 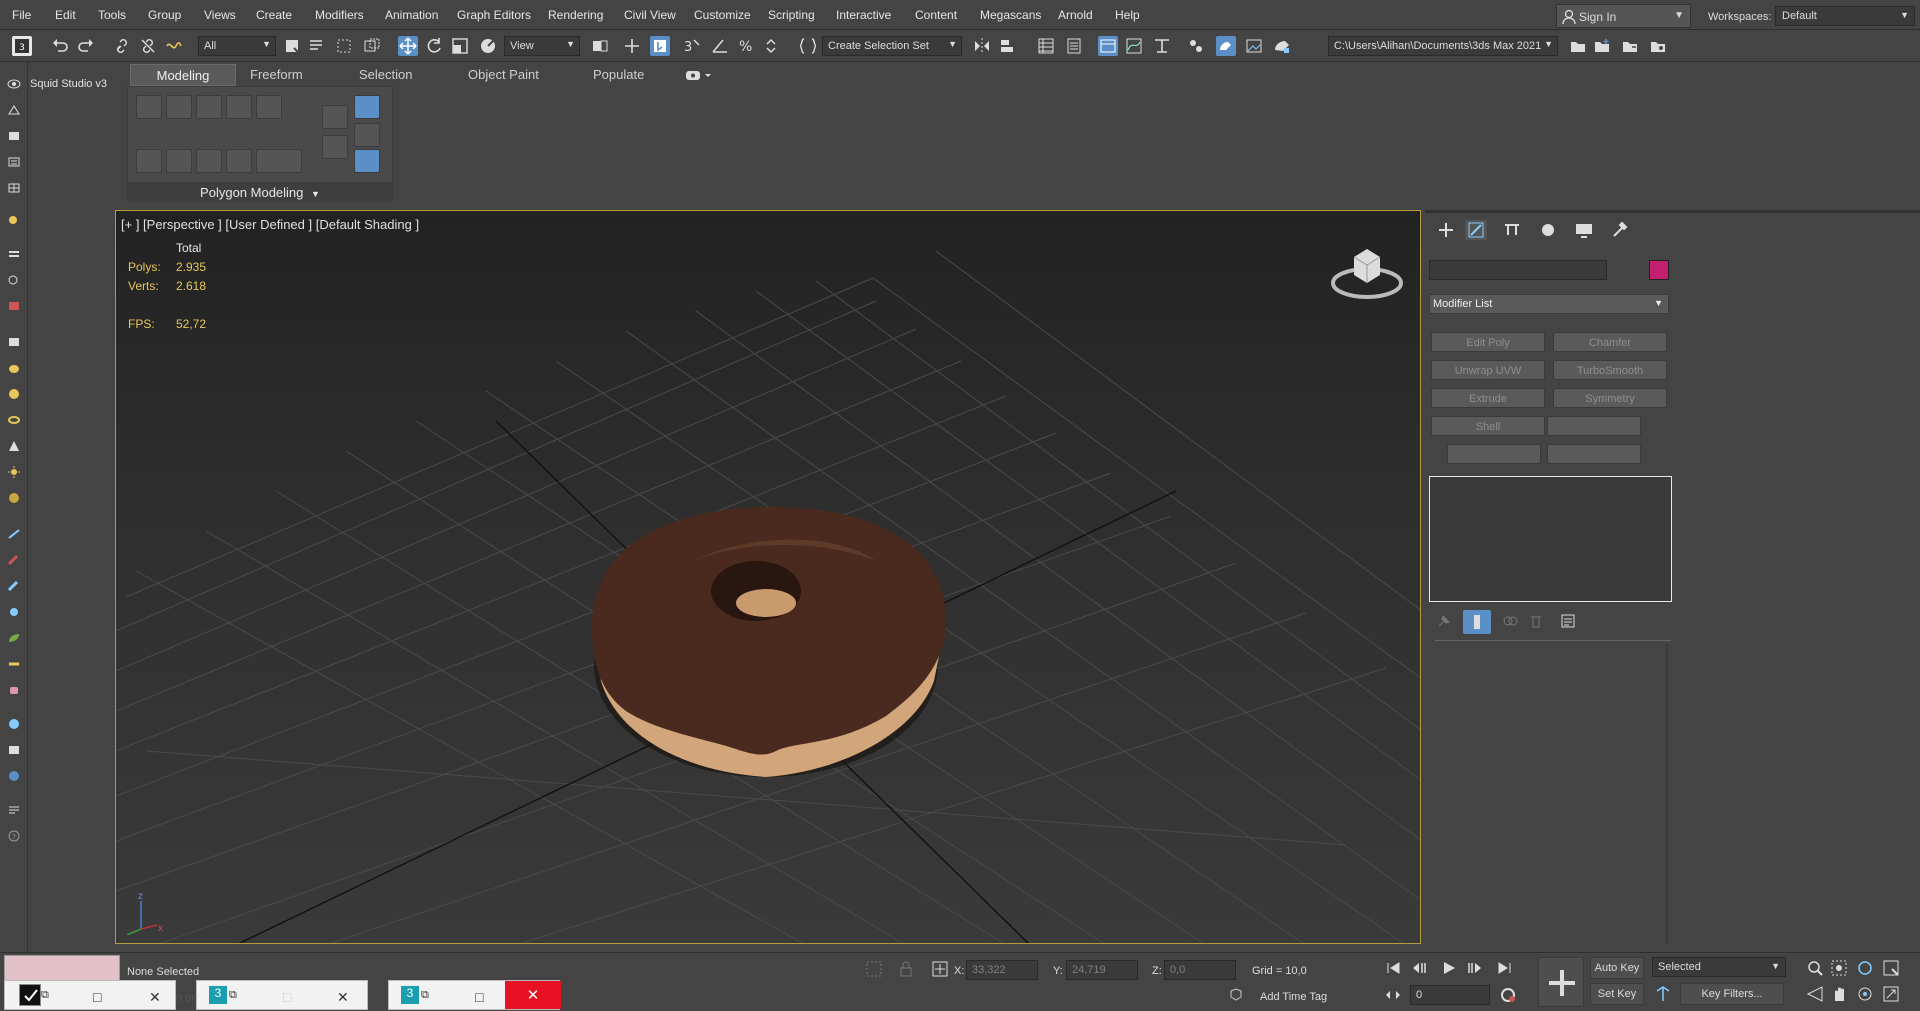 What do you see at coordinates (1393, 969) in the screenshot?
I see `go-to-start-icon` at bounding box center [1393, 969].